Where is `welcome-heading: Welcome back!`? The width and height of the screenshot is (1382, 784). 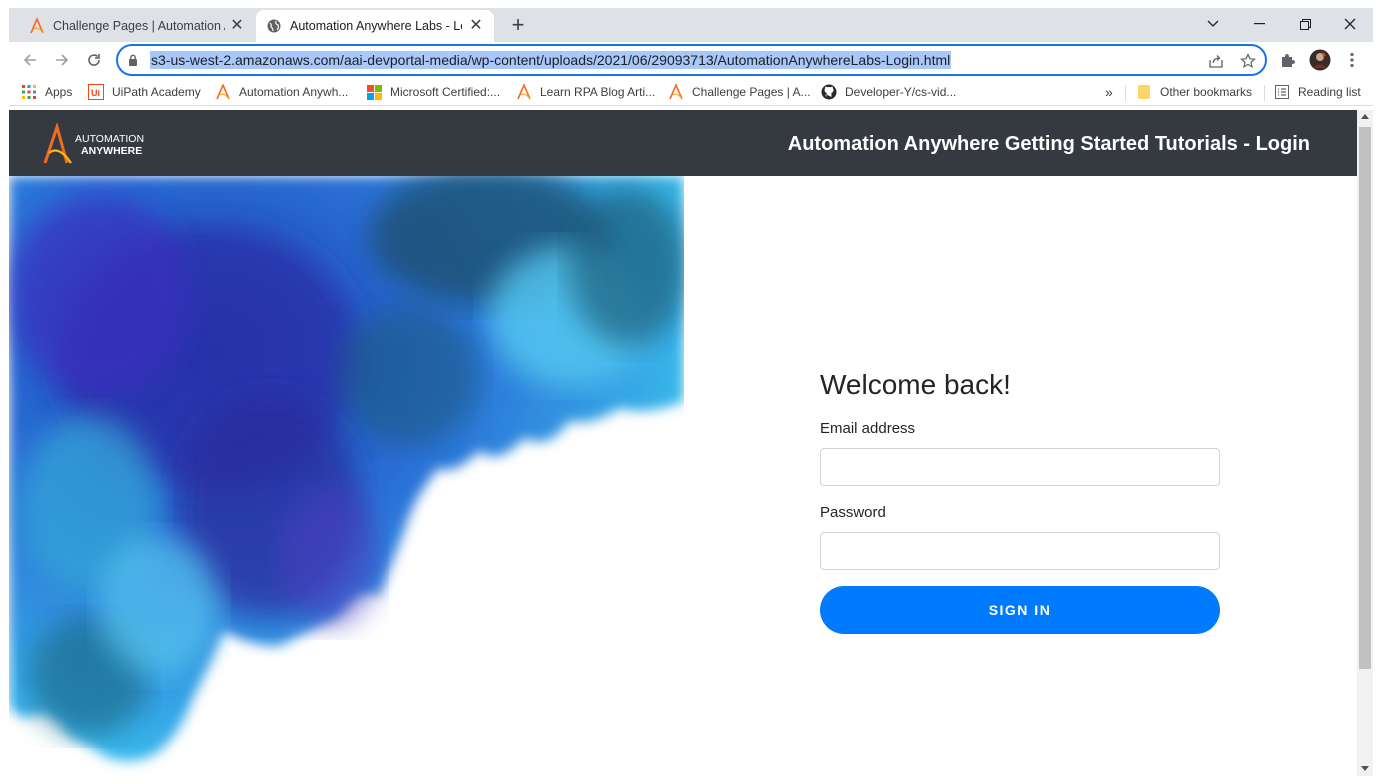 welcome-heading: Welcome back! is located at coordinates (915, 384).